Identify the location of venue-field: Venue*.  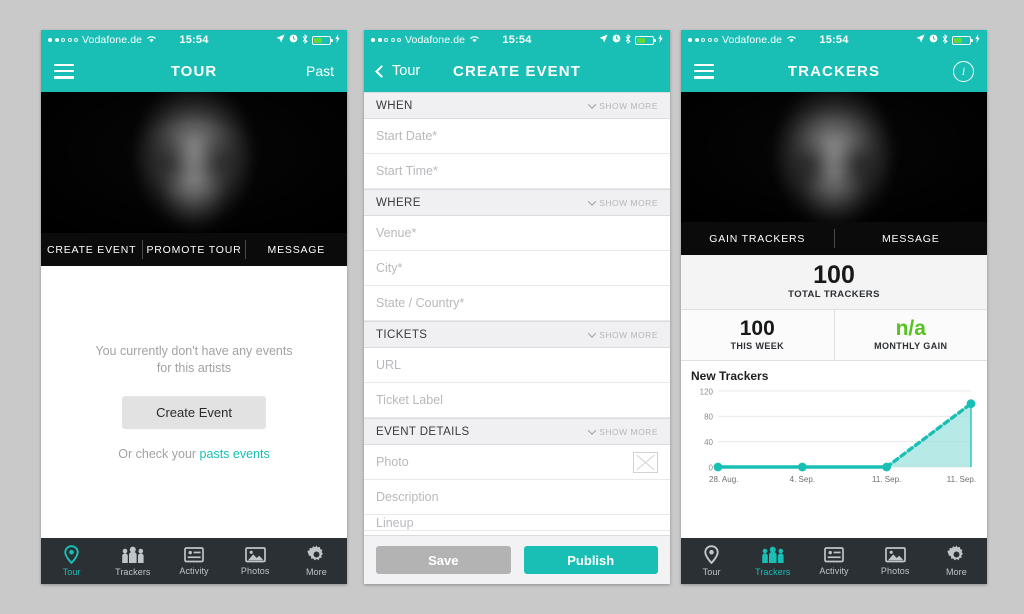
(517, 233).